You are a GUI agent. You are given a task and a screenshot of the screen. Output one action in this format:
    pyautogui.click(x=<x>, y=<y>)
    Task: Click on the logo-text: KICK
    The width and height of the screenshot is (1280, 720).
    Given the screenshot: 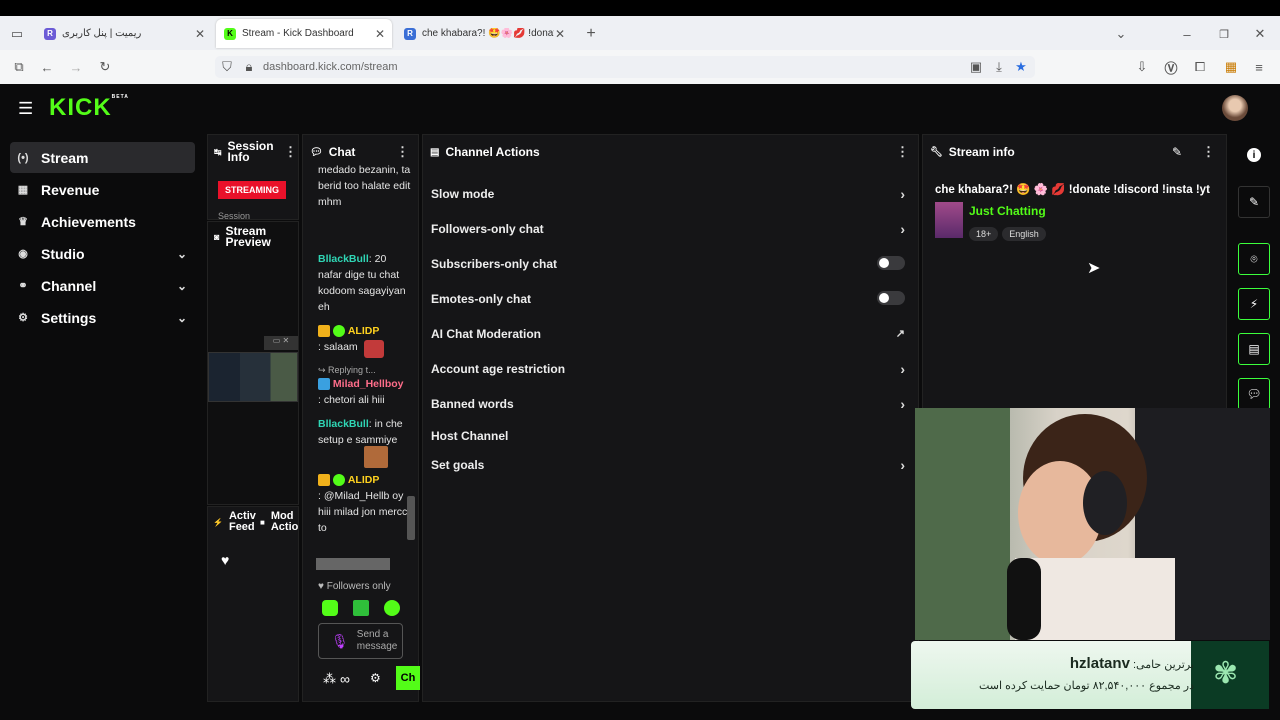 What is the action you would take?
    pyautogui.click(x=80, y=107)
    